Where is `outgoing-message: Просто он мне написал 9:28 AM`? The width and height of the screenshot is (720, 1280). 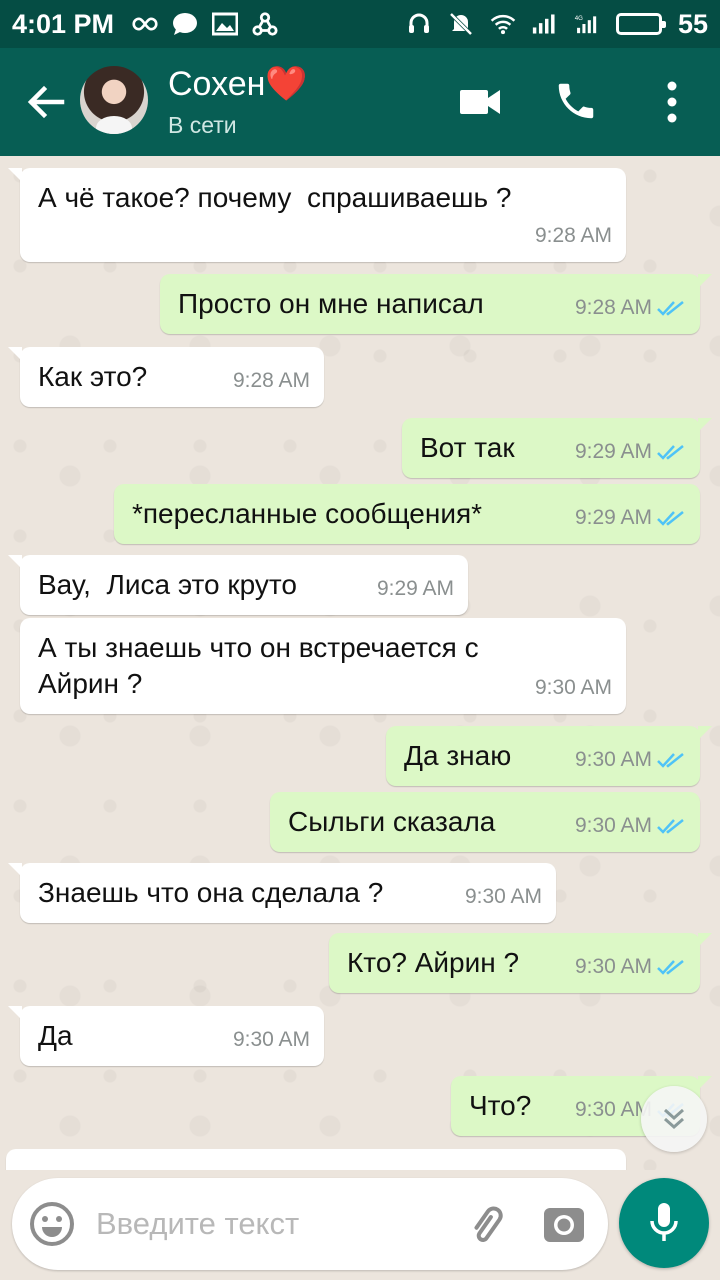
outgoing-message: Просто он мне написал 9:28 AM is located at coordinates (436, 304).